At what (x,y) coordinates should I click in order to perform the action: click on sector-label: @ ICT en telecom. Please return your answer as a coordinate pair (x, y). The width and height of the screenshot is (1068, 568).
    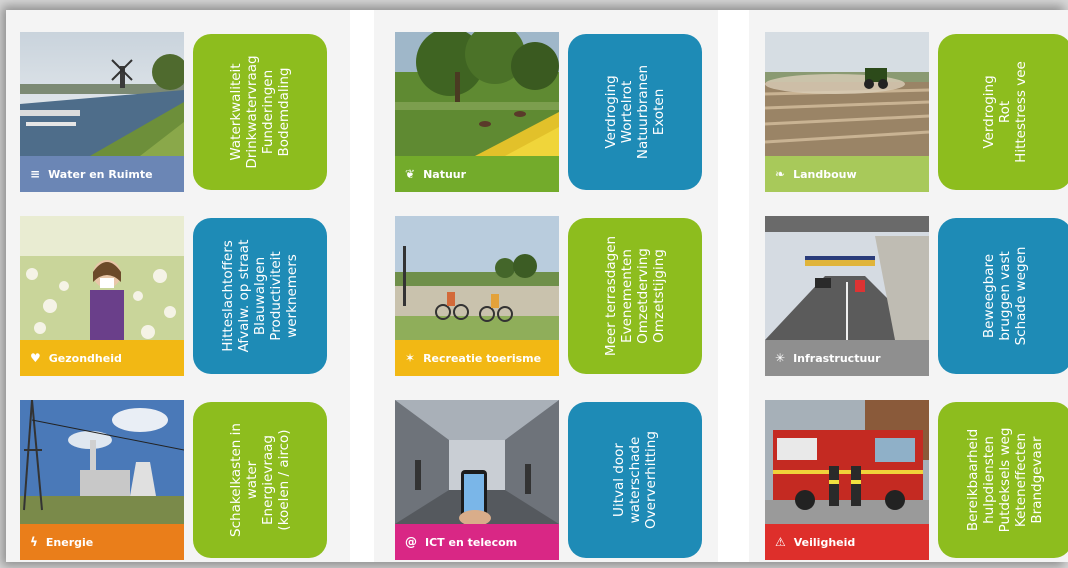
    Looking at the image, I should click on (477, 542).